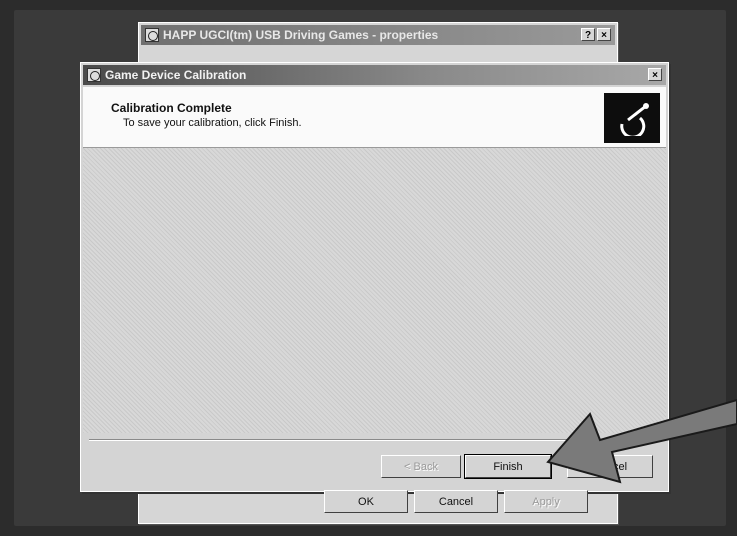  Describe the element at coordinates (588, 34) in the screenshot. I see `help-button: ?` at that location.